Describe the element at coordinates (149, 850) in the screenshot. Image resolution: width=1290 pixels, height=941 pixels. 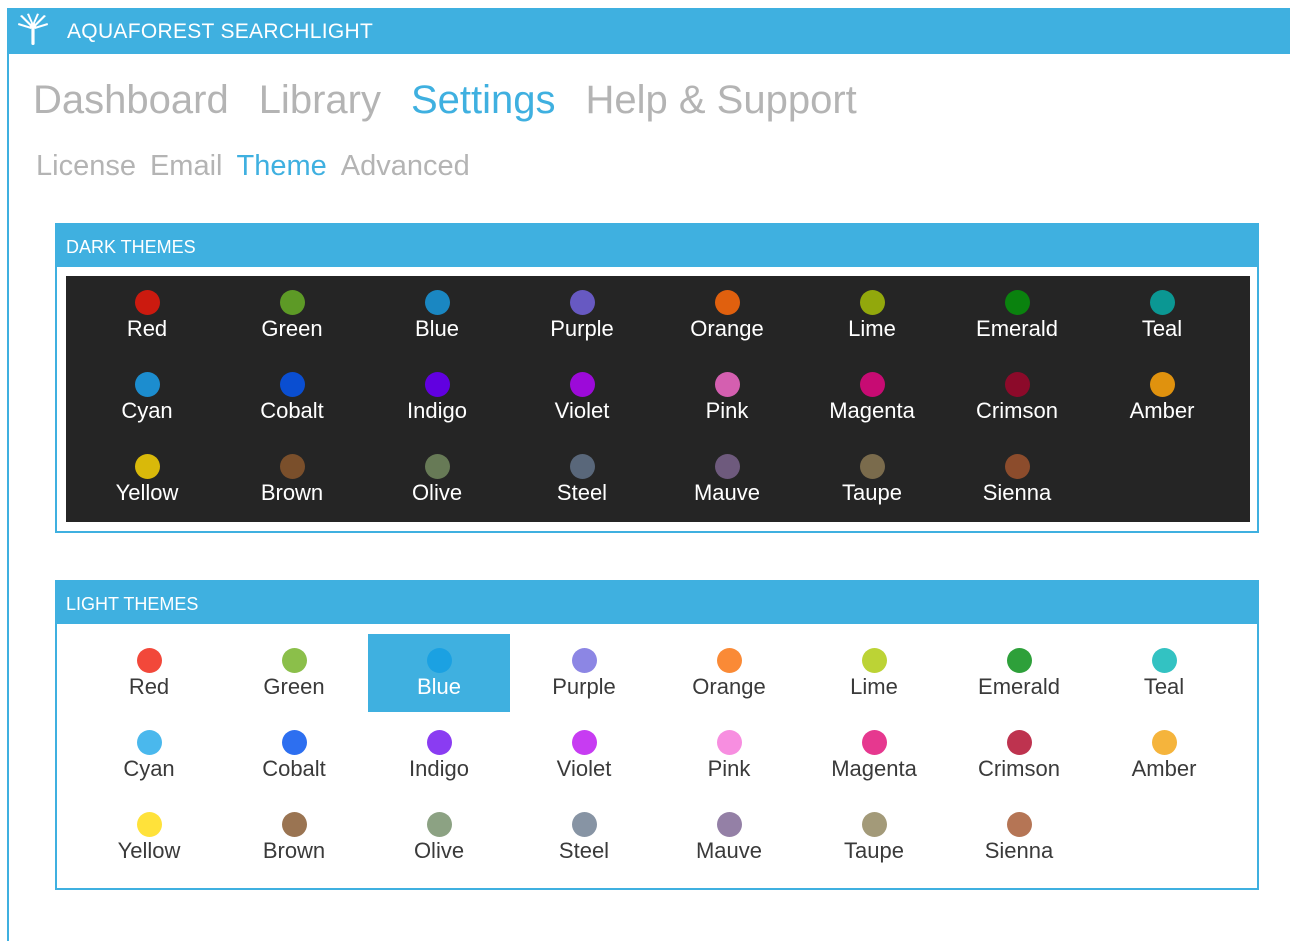
I see `swatch-label: Yellow` at that location.